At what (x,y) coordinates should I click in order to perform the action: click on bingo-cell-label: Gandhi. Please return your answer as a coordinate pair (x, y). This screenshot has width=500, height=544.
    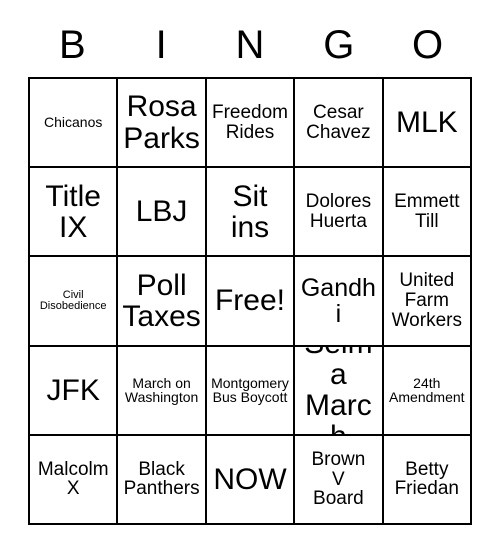
    Looking at the image, I should click on (338, 300).